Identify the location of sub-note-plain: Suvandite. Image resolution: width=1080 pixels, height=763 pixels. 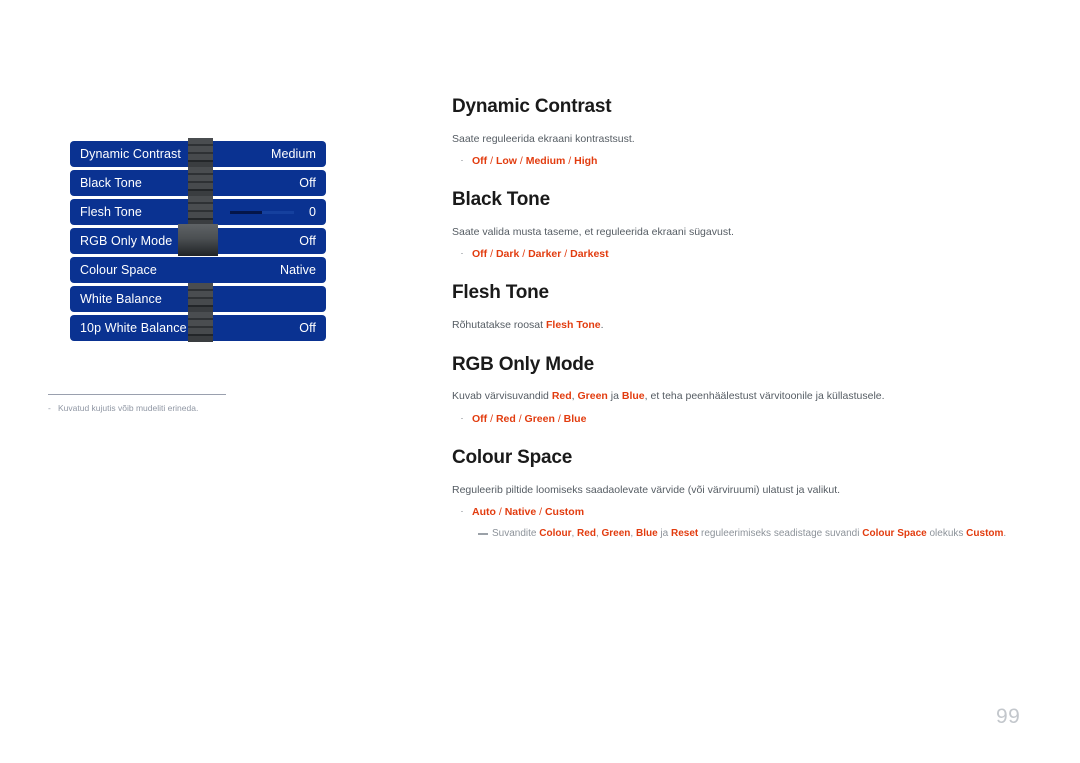
(516, 533).